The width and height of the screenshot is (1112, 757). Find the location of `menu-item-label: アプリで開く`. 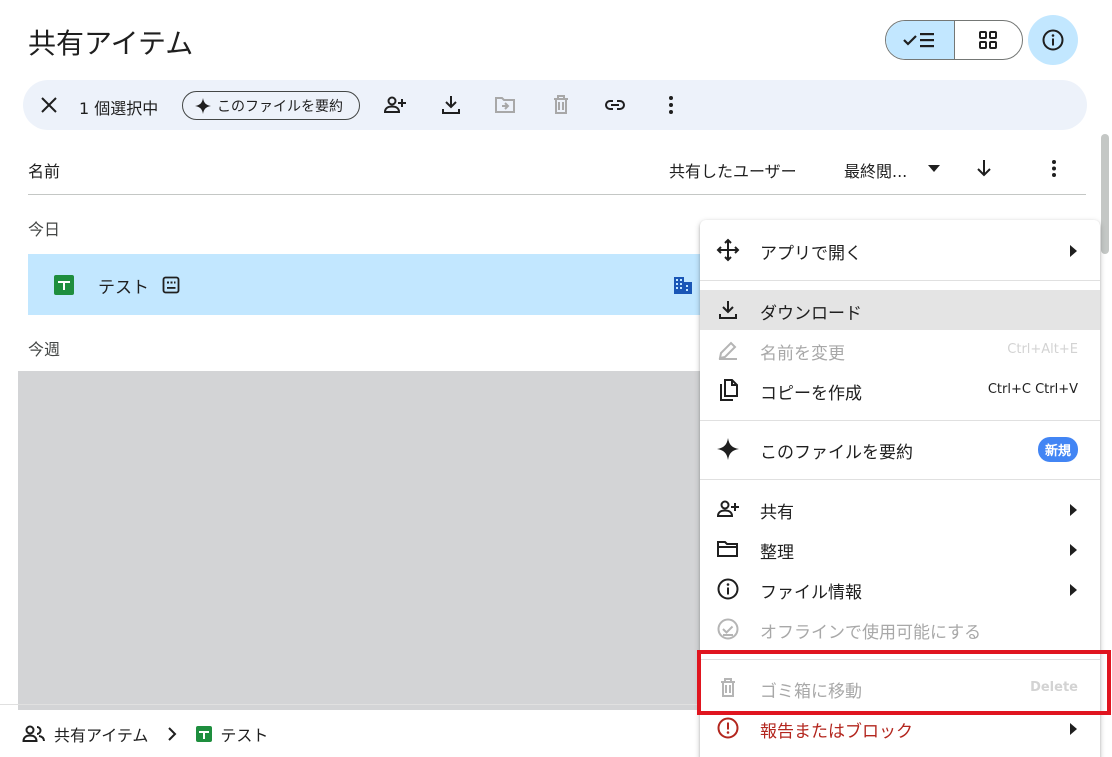

menu-item-label: アプリで開く is located at coordinates (811, 254).